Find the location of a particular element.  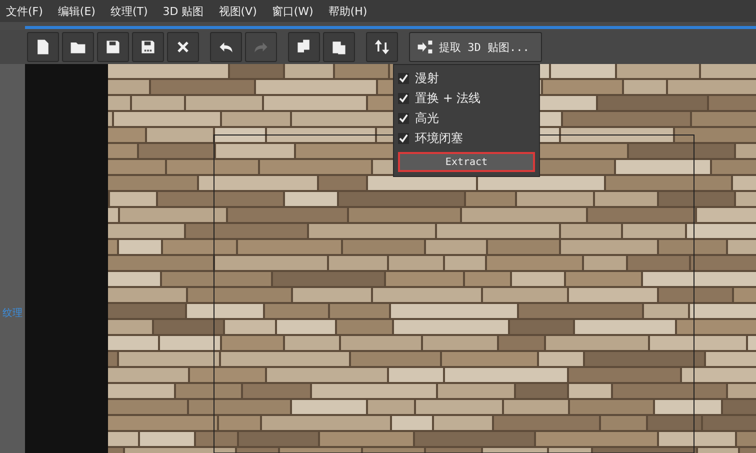

option-label: 漫射 is located at coordinates (427, 78).